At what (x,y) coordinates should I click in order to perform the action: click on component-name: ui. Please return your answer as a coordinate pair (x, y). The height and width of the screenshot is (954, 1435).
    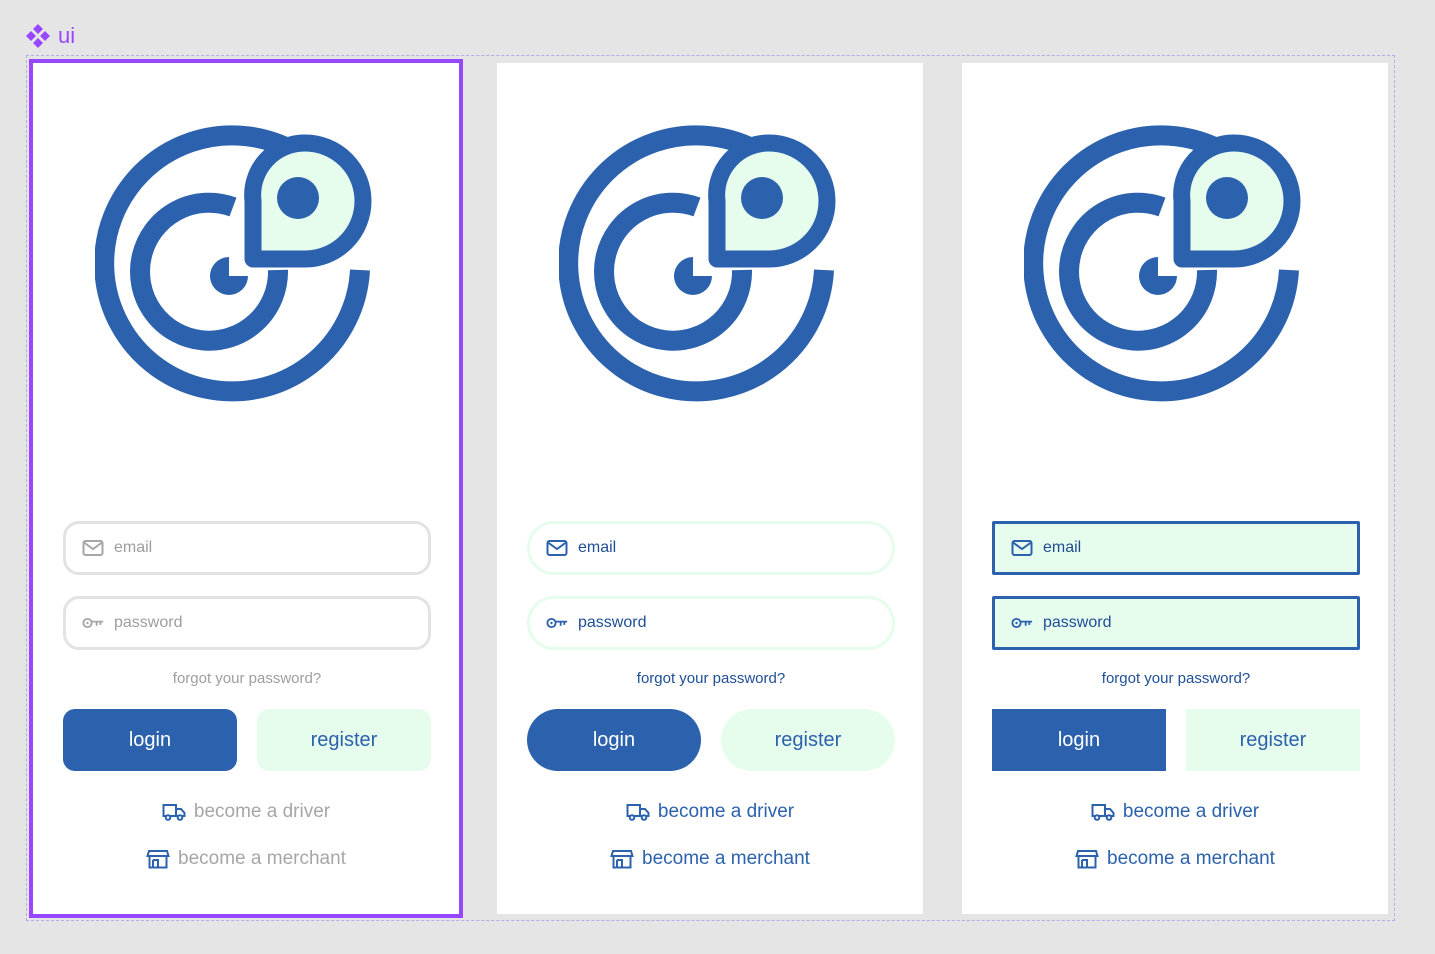
    Looking at the image, I should click on (67, 35).